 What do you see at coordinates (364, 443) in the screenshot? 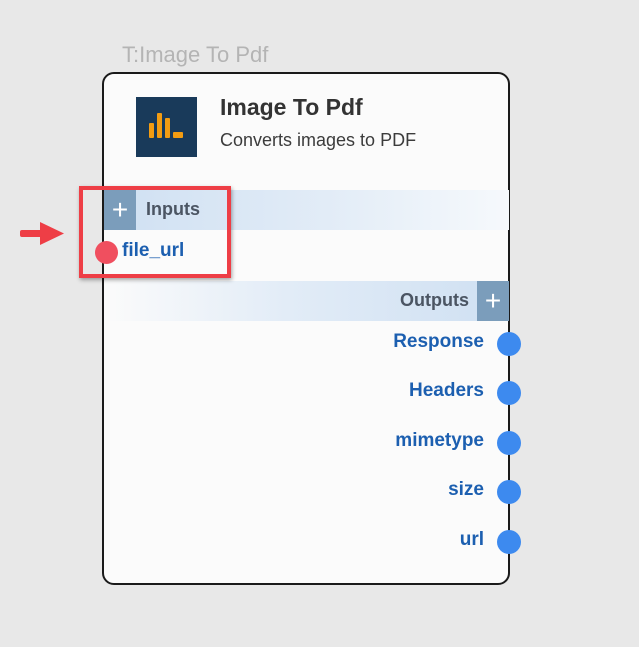
I see `output-row-mimetype: mimetype` at bounding box center [364, 443].